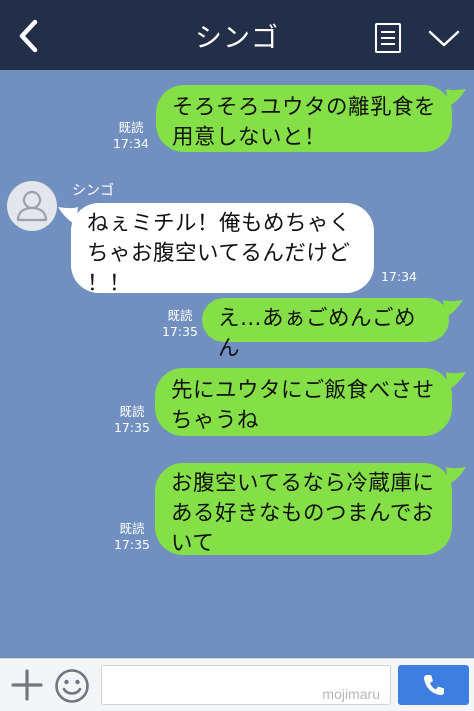 The image size is (474, 711). What do you see at coordinates (303, 390) in the screenshot?
I see `message-line: 先にユウタにご飯食べさせ` at bounding box center [303, 390].